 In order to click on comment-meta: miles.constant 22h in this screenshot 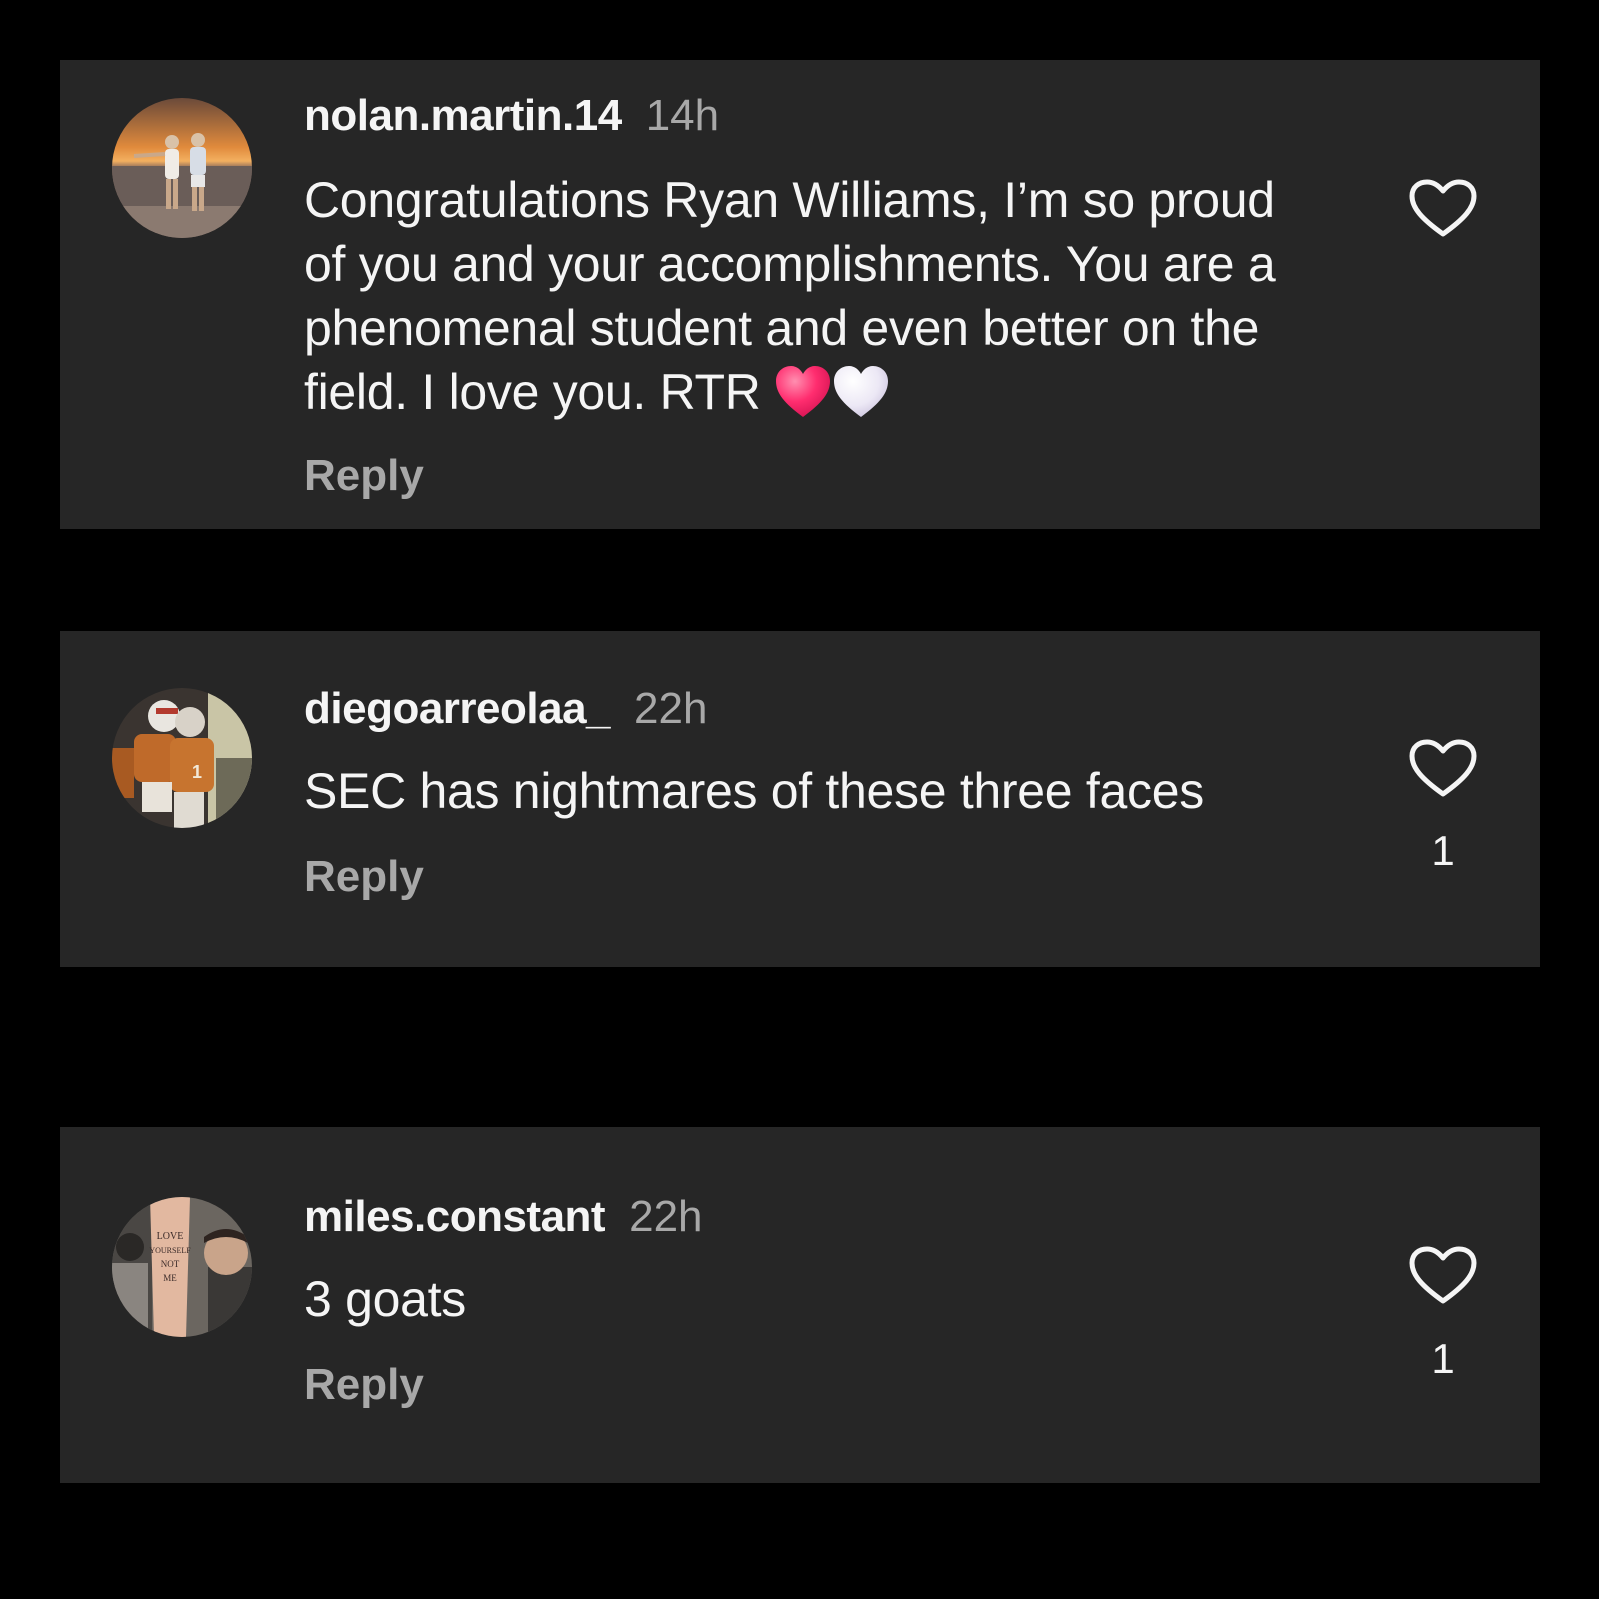, I will do `click(503, 1217)`.